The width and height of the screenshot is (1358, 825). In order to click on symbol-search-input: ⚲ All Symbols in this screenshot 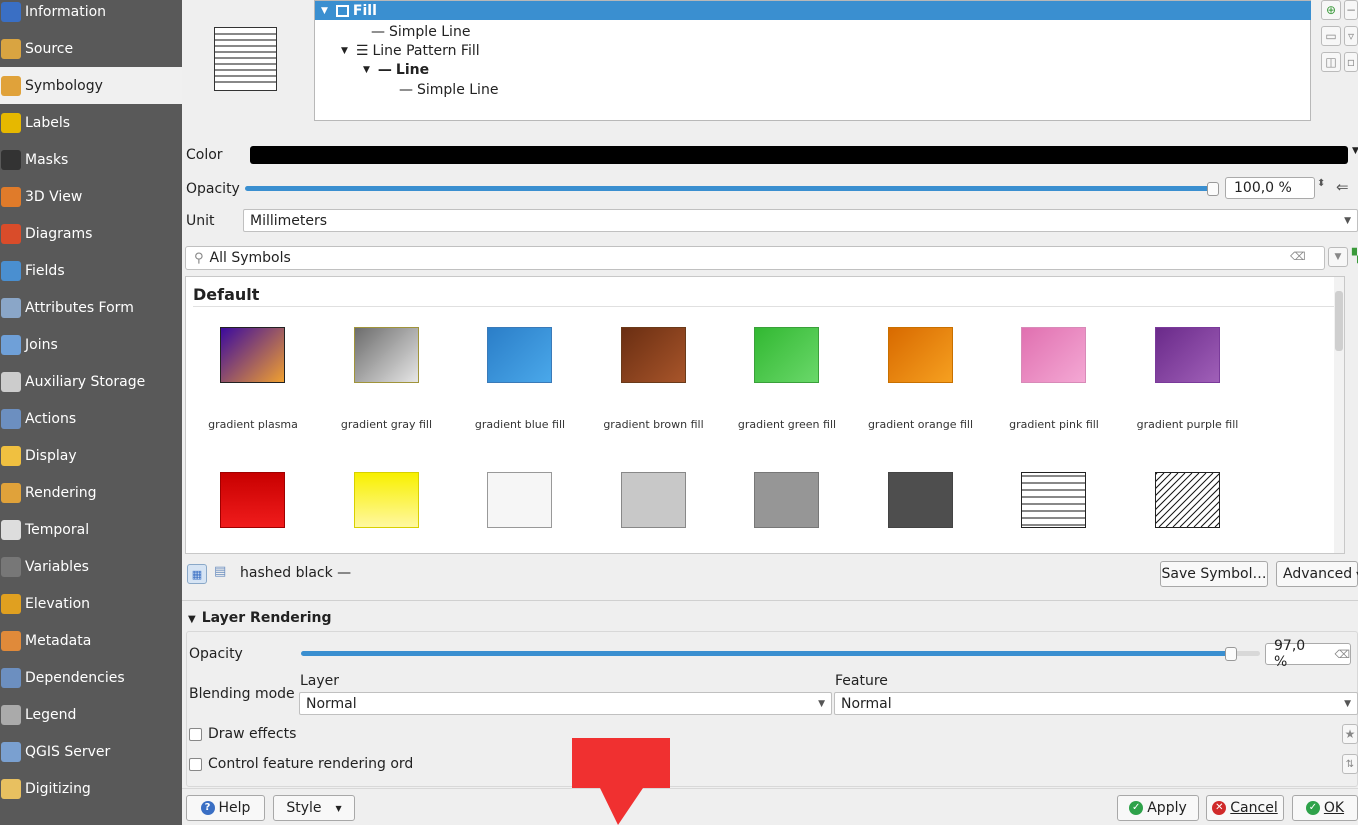, I will do `click(755, 258)`.